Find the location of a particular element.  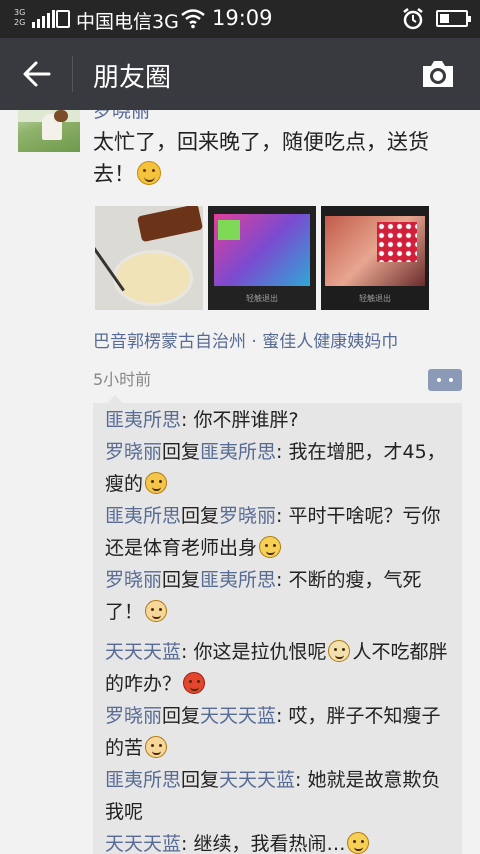

camera-icon is located at coordinates (438, 74).